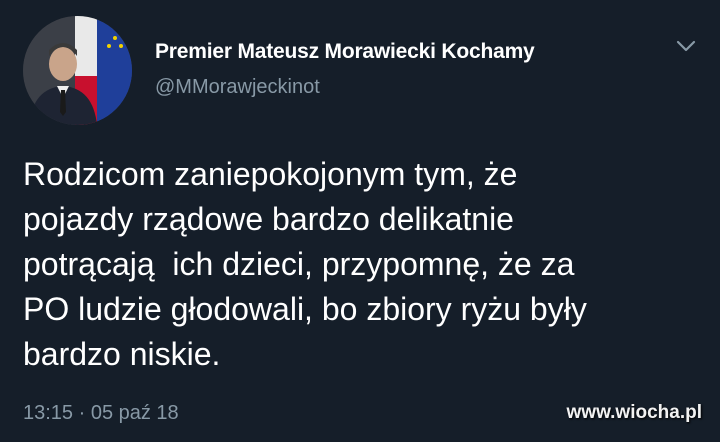 The height and width of the screenshot is (442, 720). Describe the element at coordinates (237, 87) in the screenshot. I see `author-handle: @MMorawjeckinot` at that location.